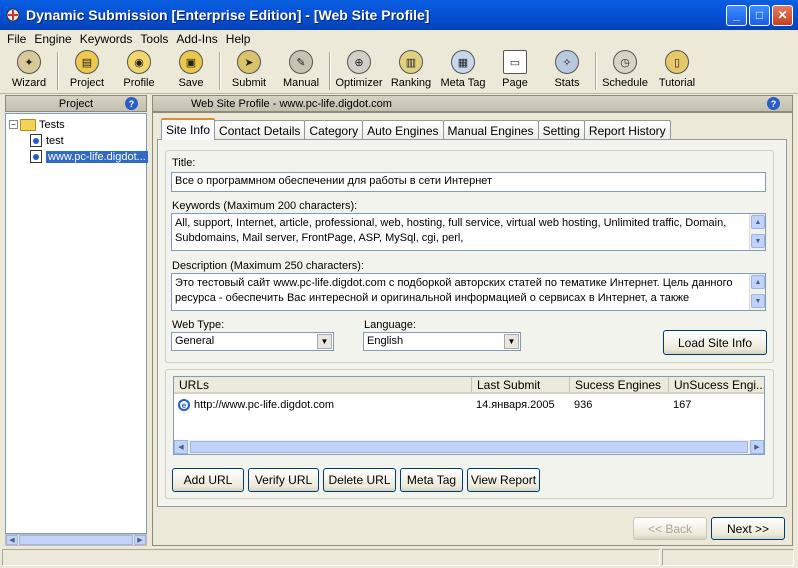 The height and width of the screenshot is (568, 798). I want to click on toolbar-optimizer-button: ⊕ Optimizer, so click(359, 70).